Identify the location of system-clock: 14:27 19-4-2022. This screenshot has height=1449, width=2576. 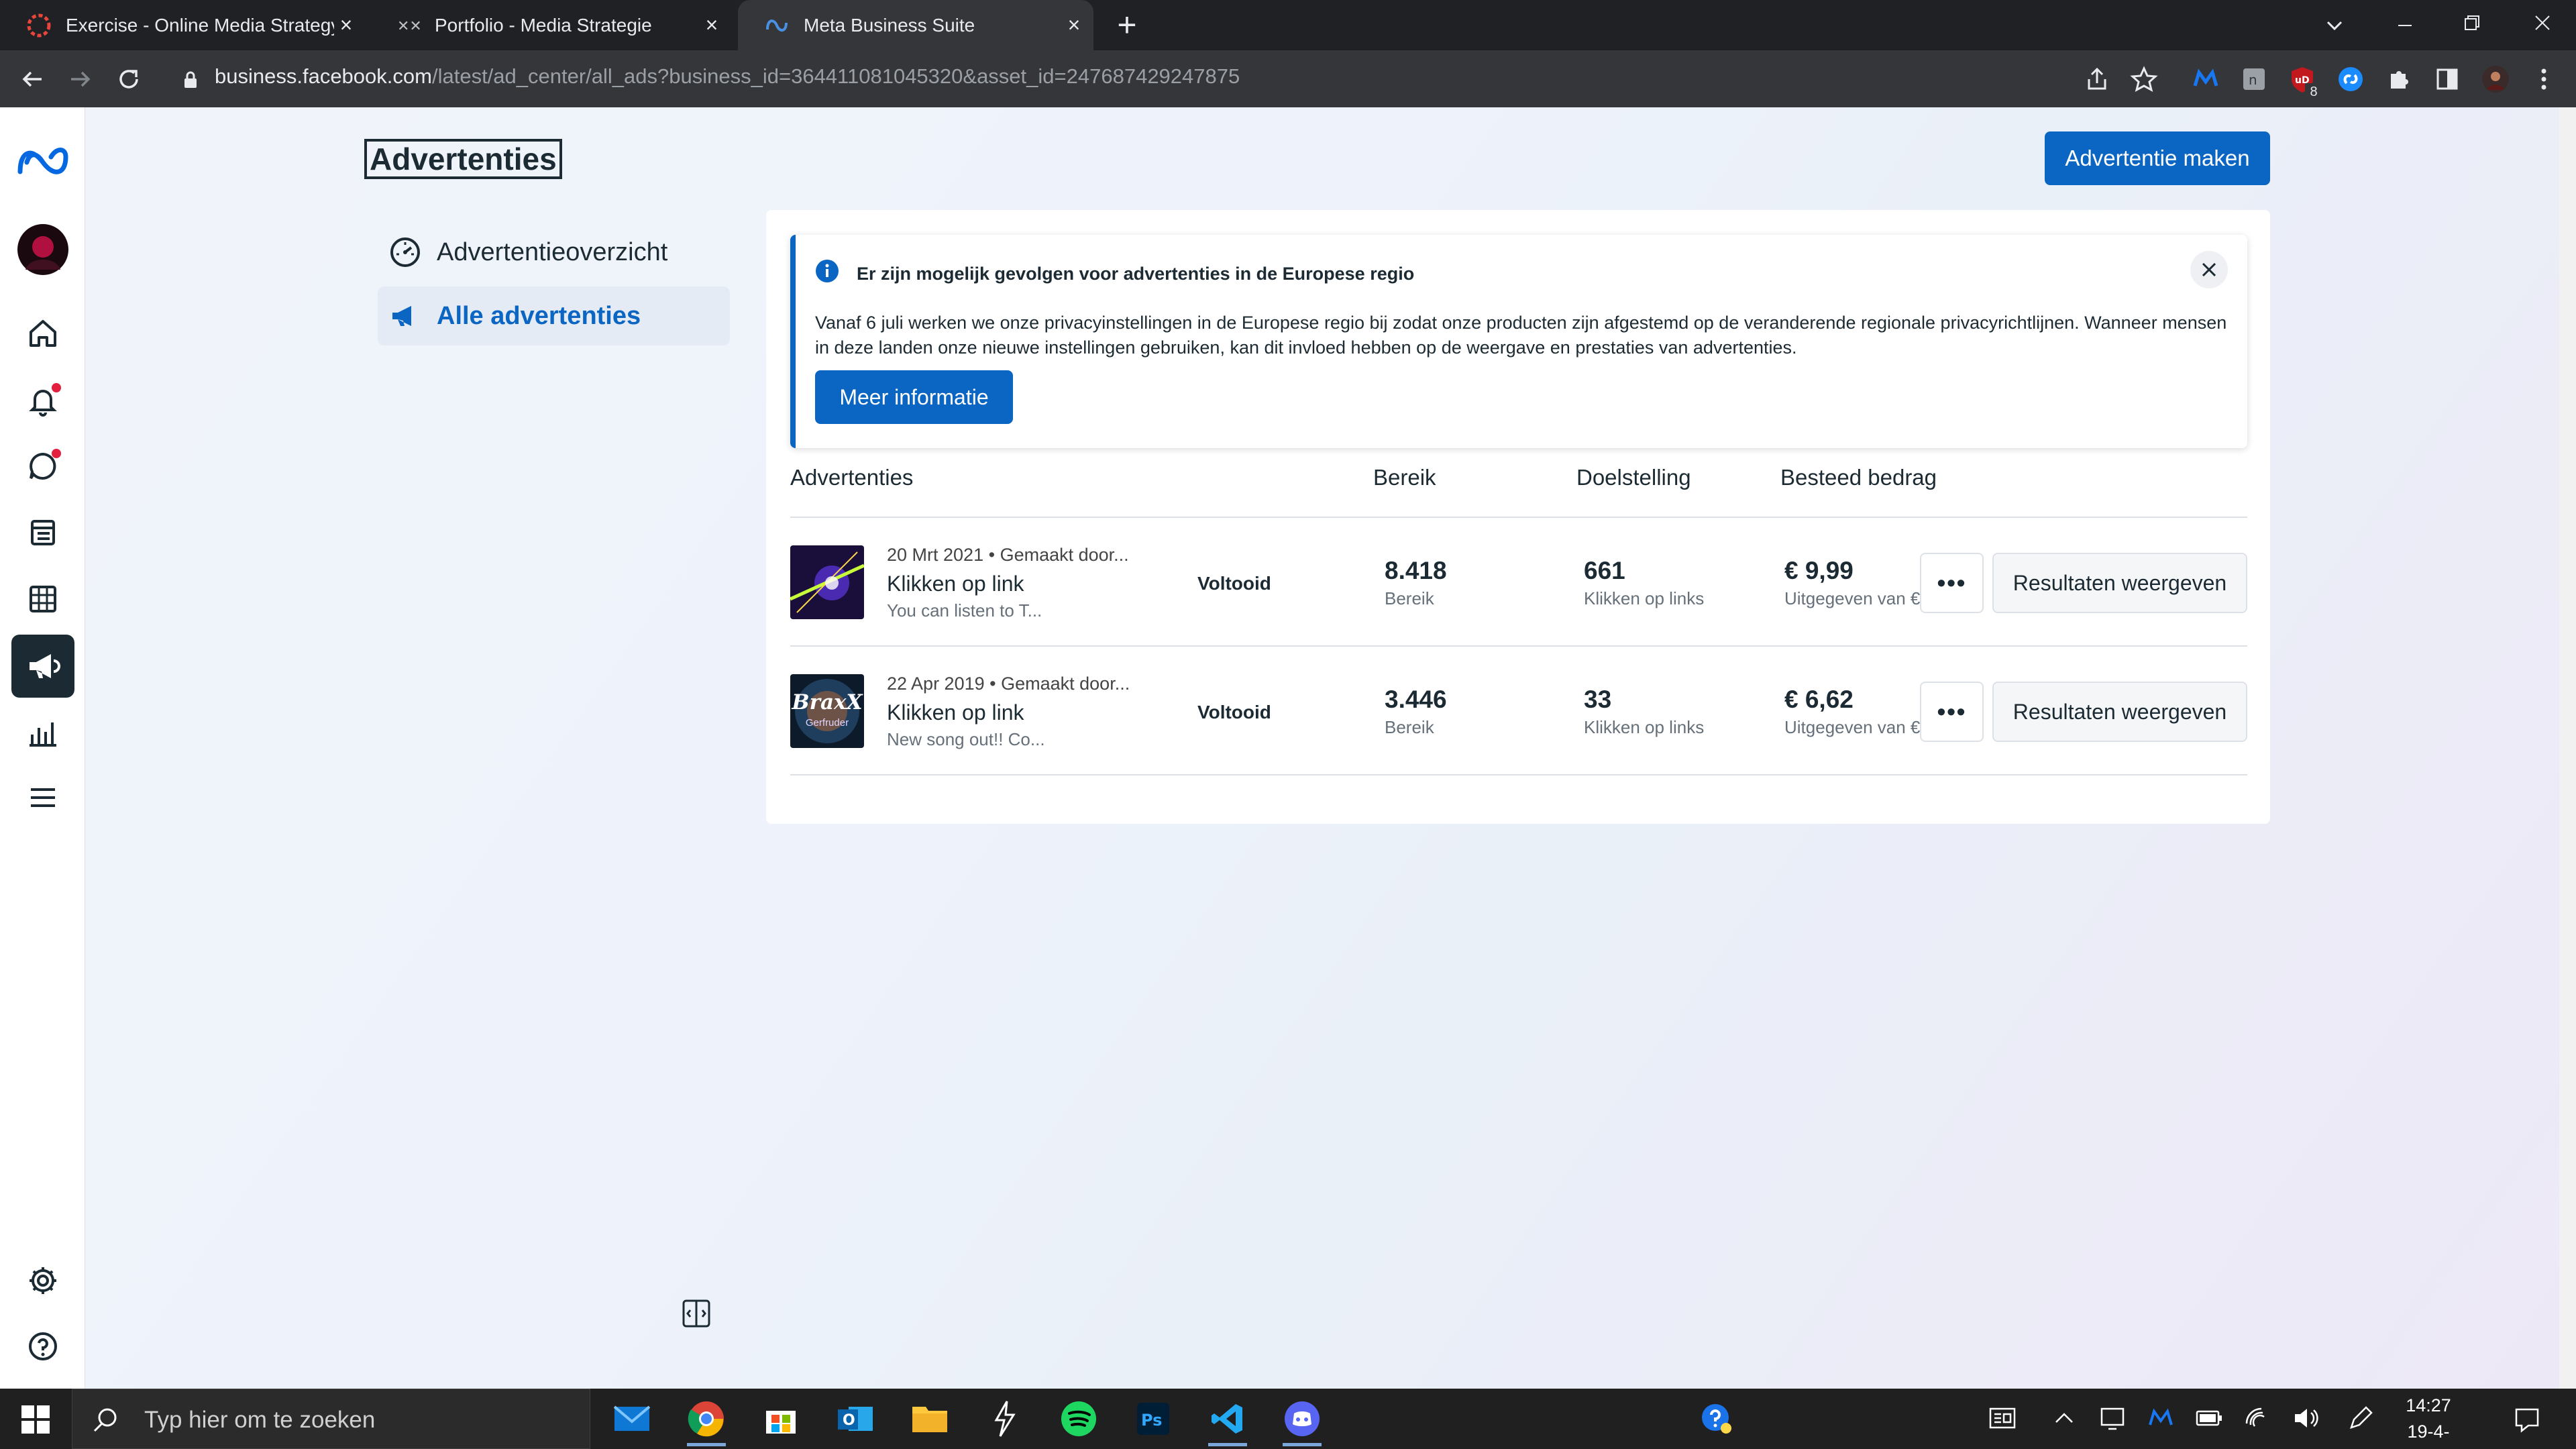
(2428, 1421).